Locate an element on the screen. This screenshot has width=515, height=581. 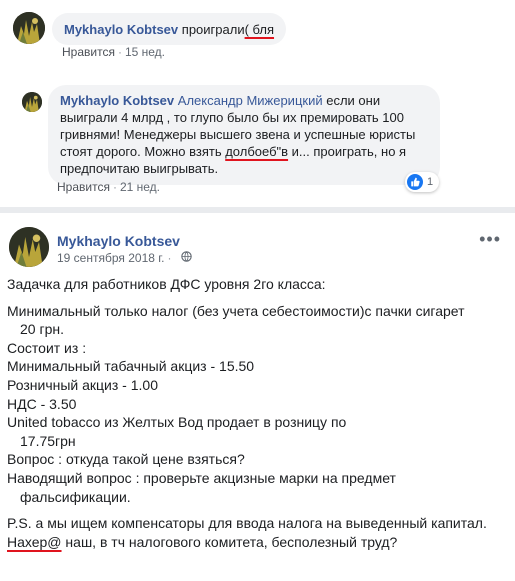
comment-text: проиграли is located at coordinates (213, 29).